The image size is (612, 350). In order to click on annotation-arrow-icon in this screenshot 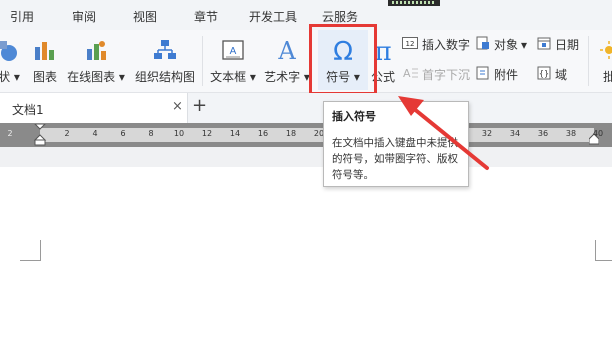, I will do `click(443, 133)`.